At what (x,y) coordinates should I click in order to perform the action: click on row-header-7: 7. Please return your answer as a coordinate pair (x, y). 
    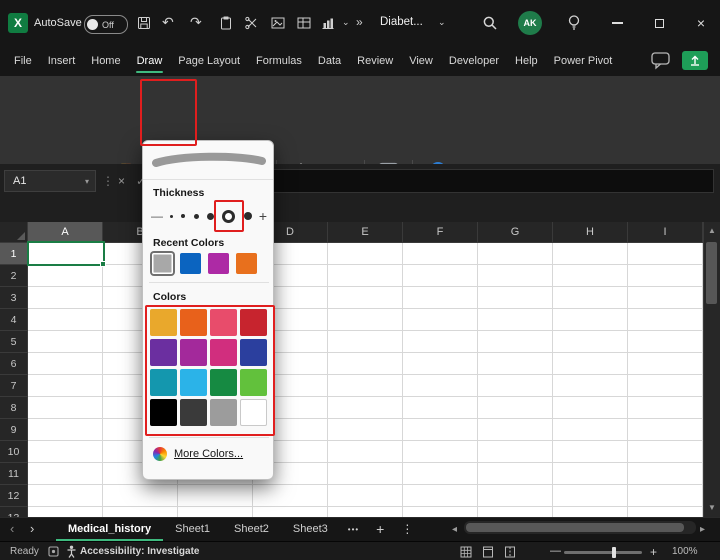
    Looking at the image, I should click on (14, 386).